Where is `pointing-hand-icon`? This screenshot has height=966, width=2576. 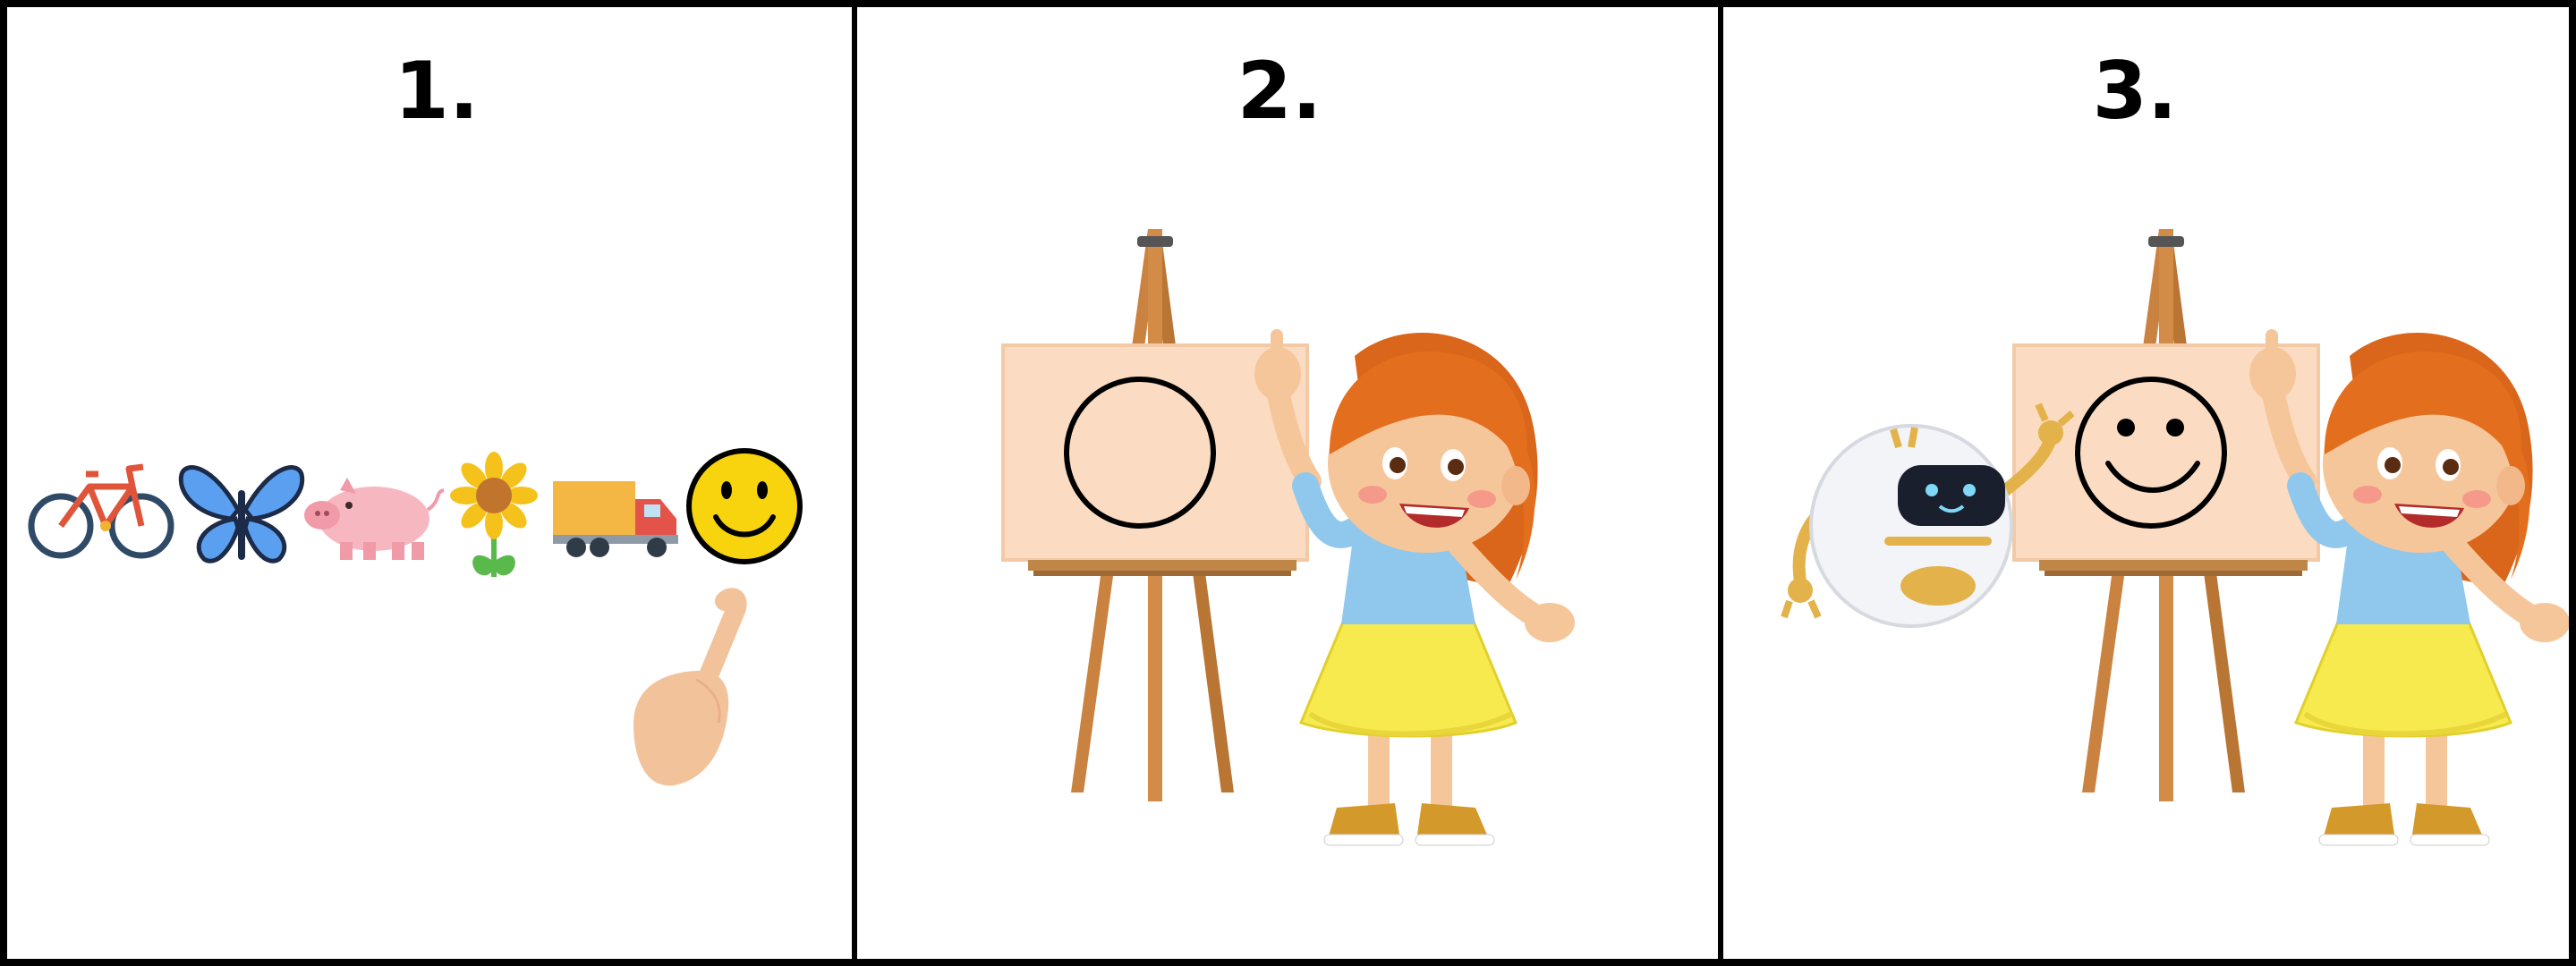
pointing-hand-icon is located at coordinates (690, 687).